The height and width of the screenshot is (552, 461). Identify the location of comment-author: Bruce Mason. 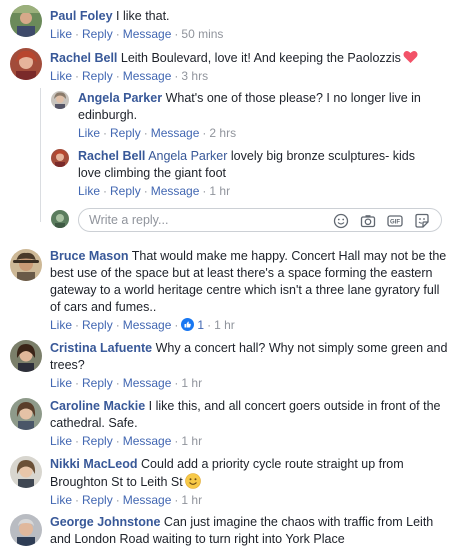
(89, 256).